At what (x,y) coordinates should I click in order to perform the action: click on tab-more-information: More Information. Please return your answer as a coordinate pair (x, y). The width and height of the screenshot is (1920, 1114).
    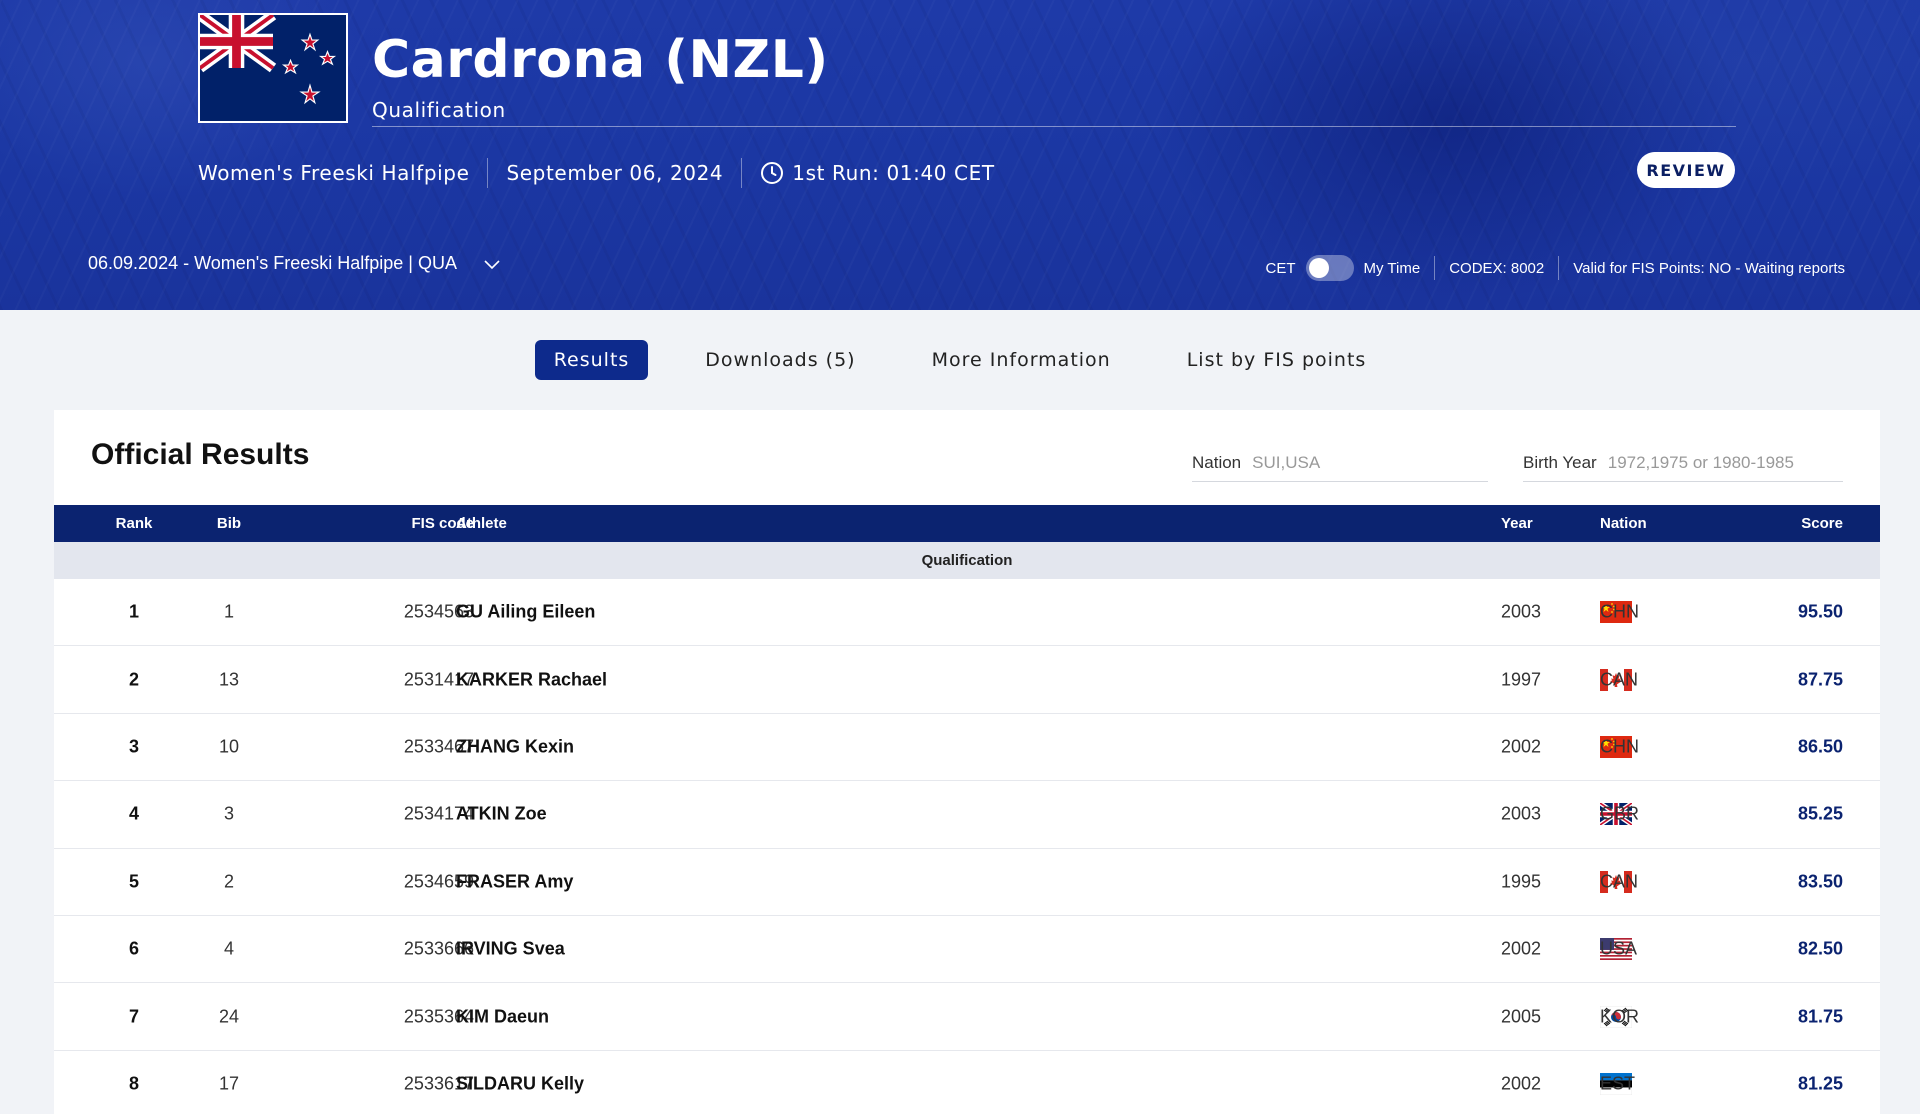
    Looking at the image, I should click on (1021, 360).